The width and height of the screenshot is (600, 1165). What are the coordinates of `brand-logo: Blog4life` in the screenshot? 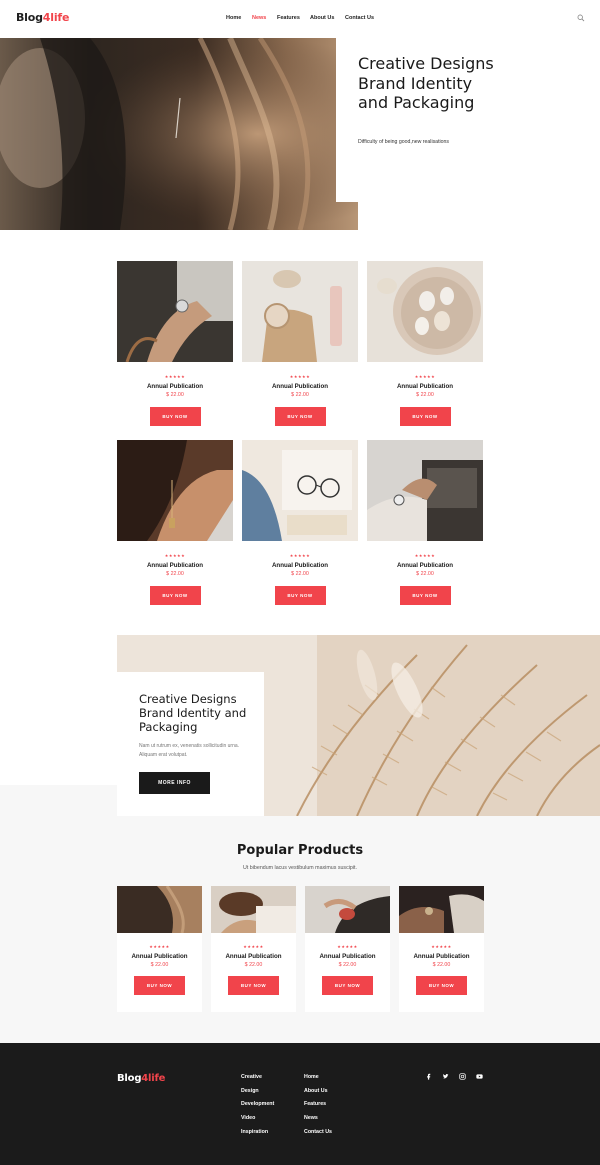 It's located at (42, 17).